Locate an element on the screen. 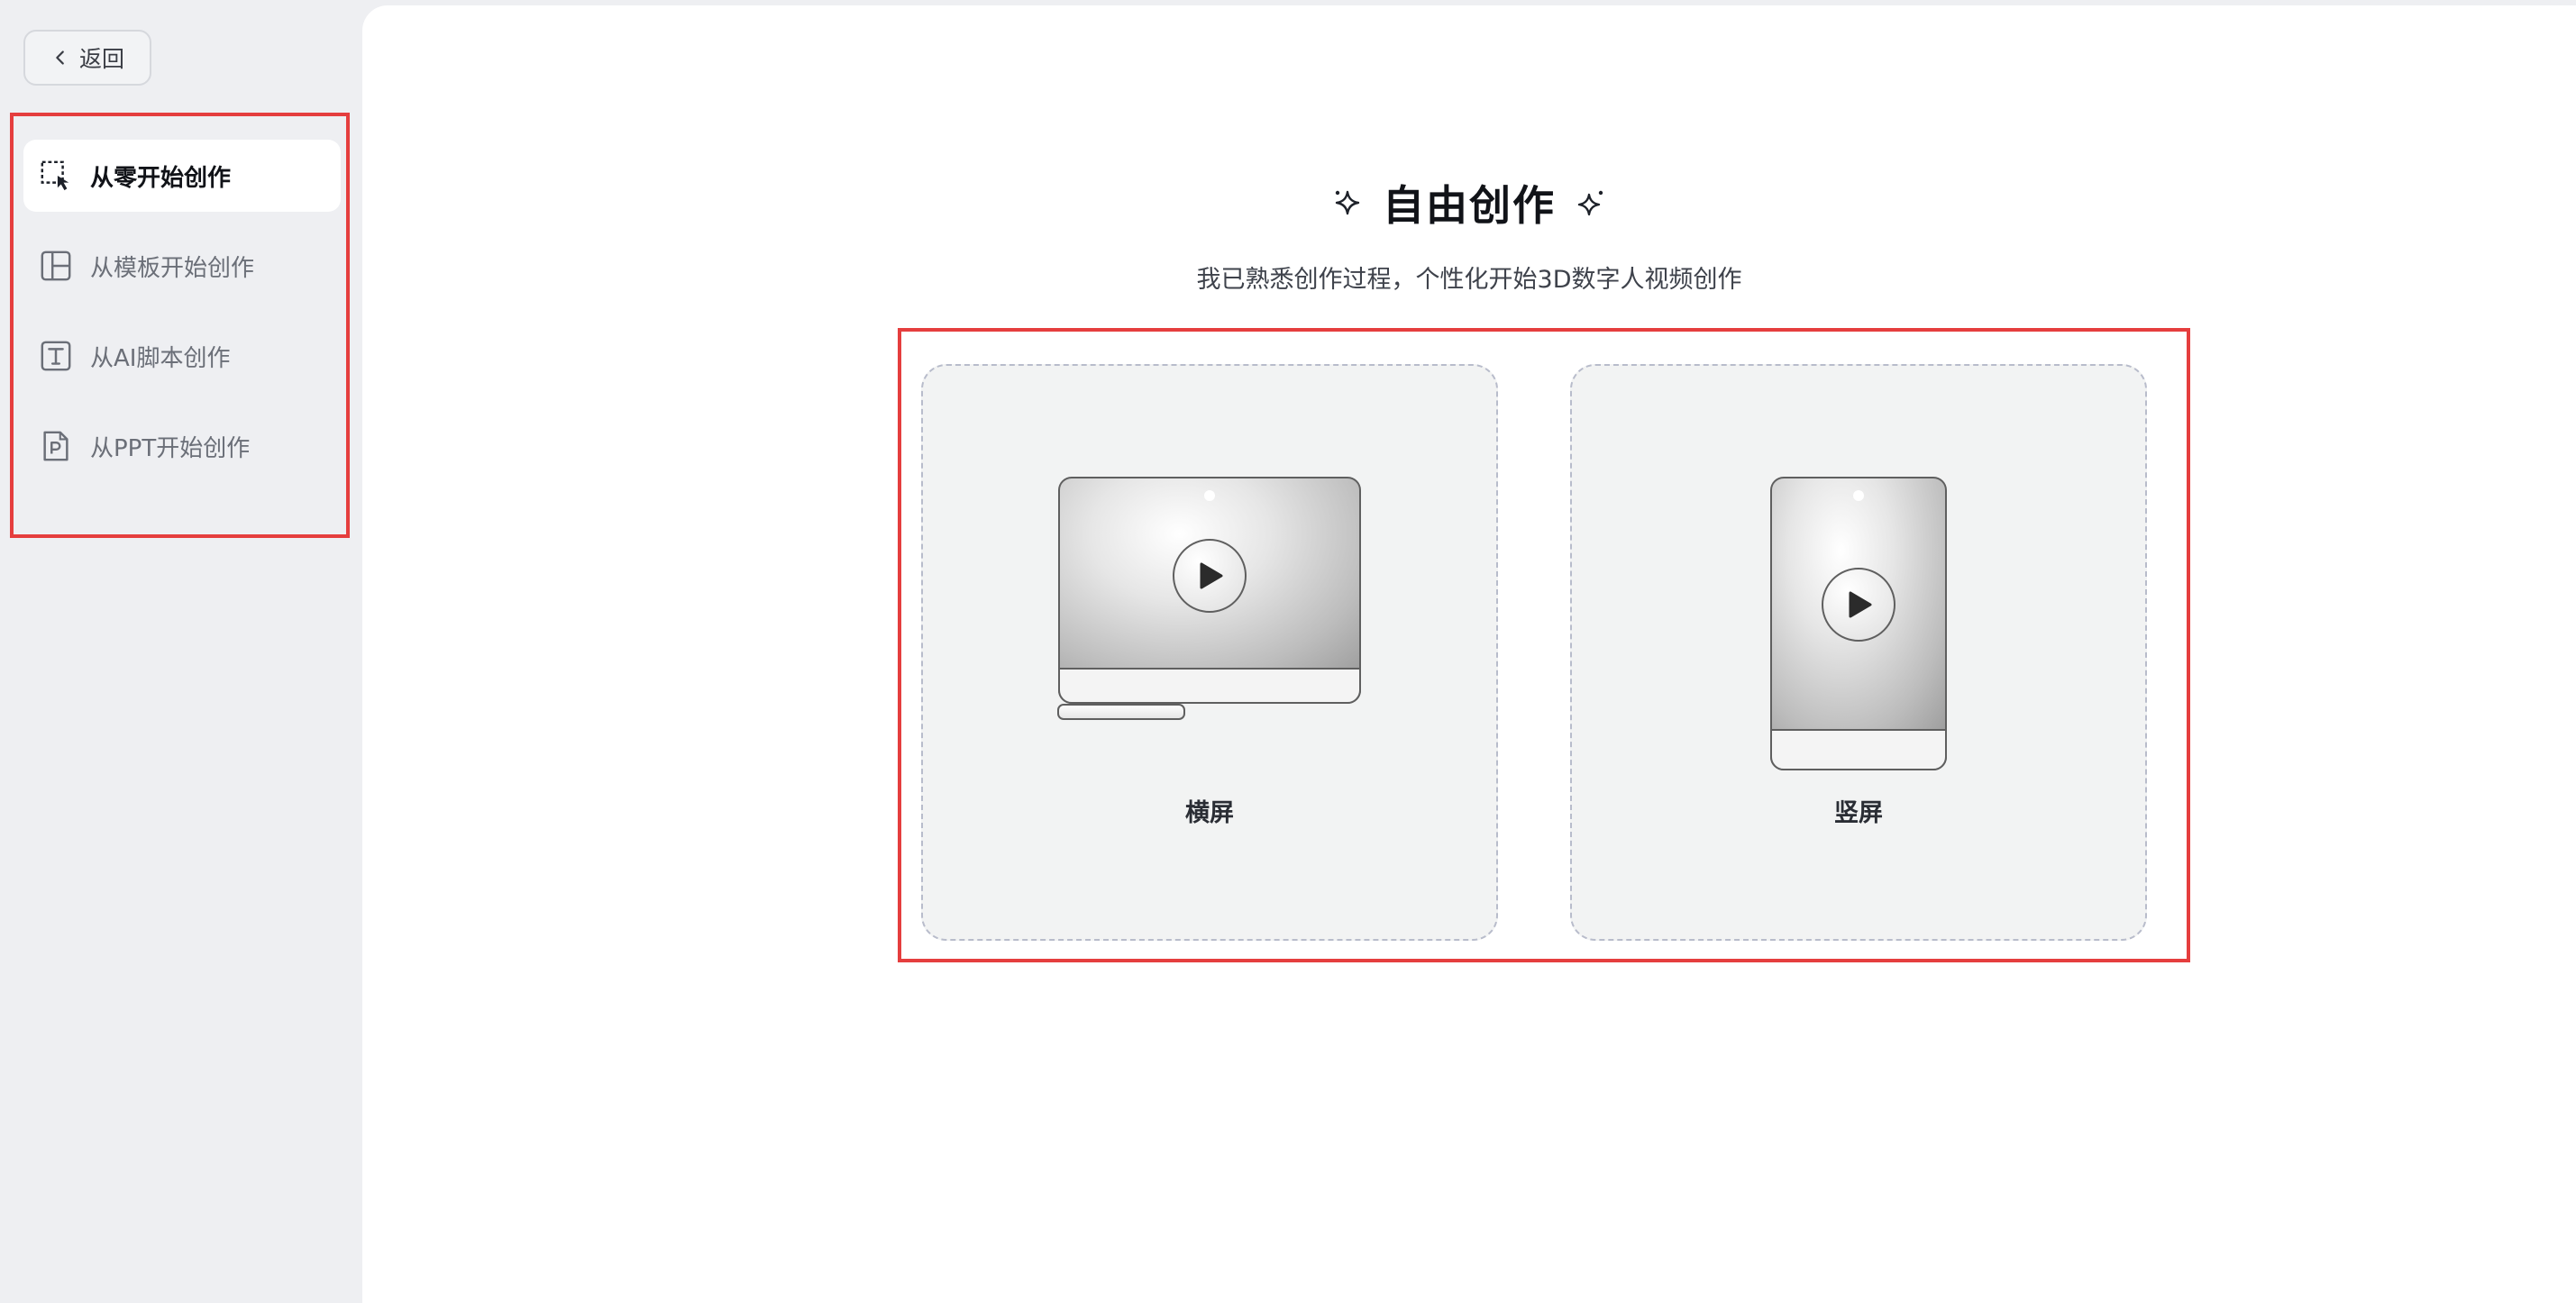  monitor-play-icon is located at coordinates (1209, 598).